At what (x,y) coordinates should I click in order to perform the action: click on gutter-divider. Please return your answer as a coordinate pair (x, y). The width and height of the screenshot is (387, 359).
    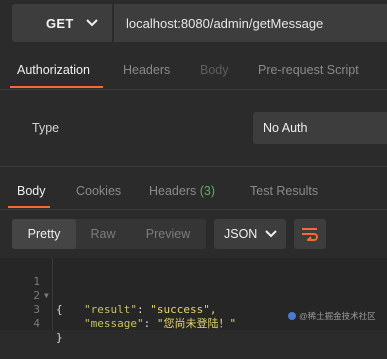
    Looking at the image, I should click on (52, 294).